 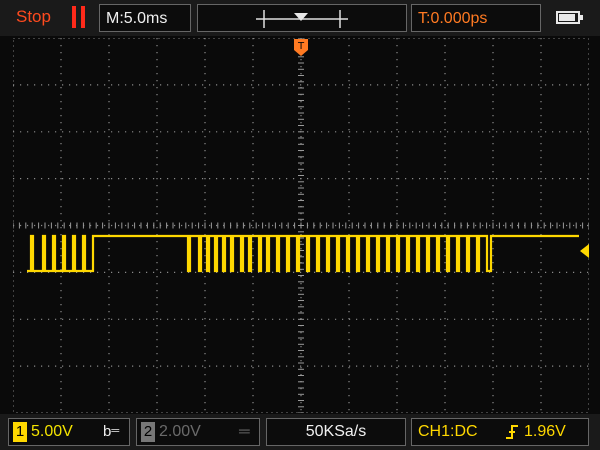 What do you see at coordinates (569, 17) in the screenshot?
I see `battery-icon` at bounding box center [569, 17].